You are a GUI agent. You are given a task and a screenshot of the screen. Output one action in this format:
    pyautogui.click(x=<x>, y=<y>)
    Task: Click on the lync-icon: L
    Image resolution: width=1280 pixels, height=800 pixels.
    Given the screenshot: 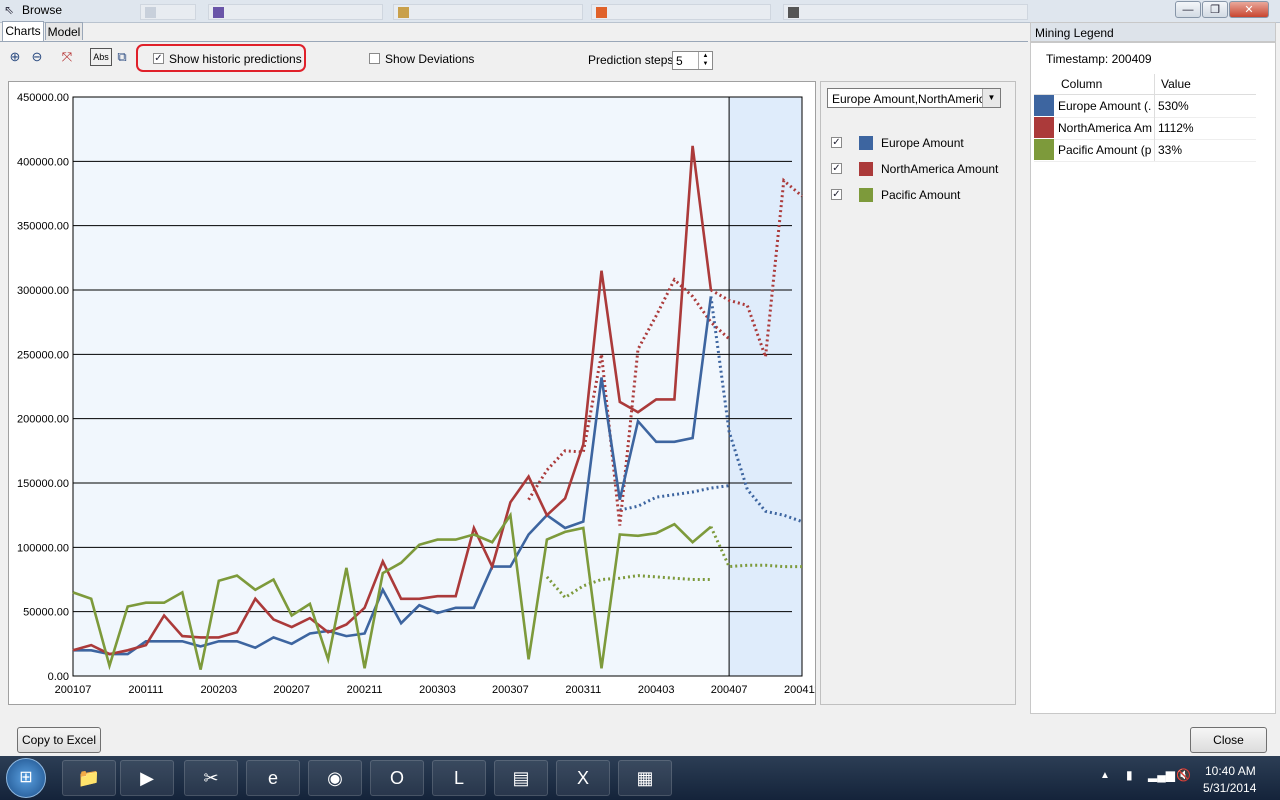 What is the action you would take?
    pyautogui.click(x=459, y=778)
    